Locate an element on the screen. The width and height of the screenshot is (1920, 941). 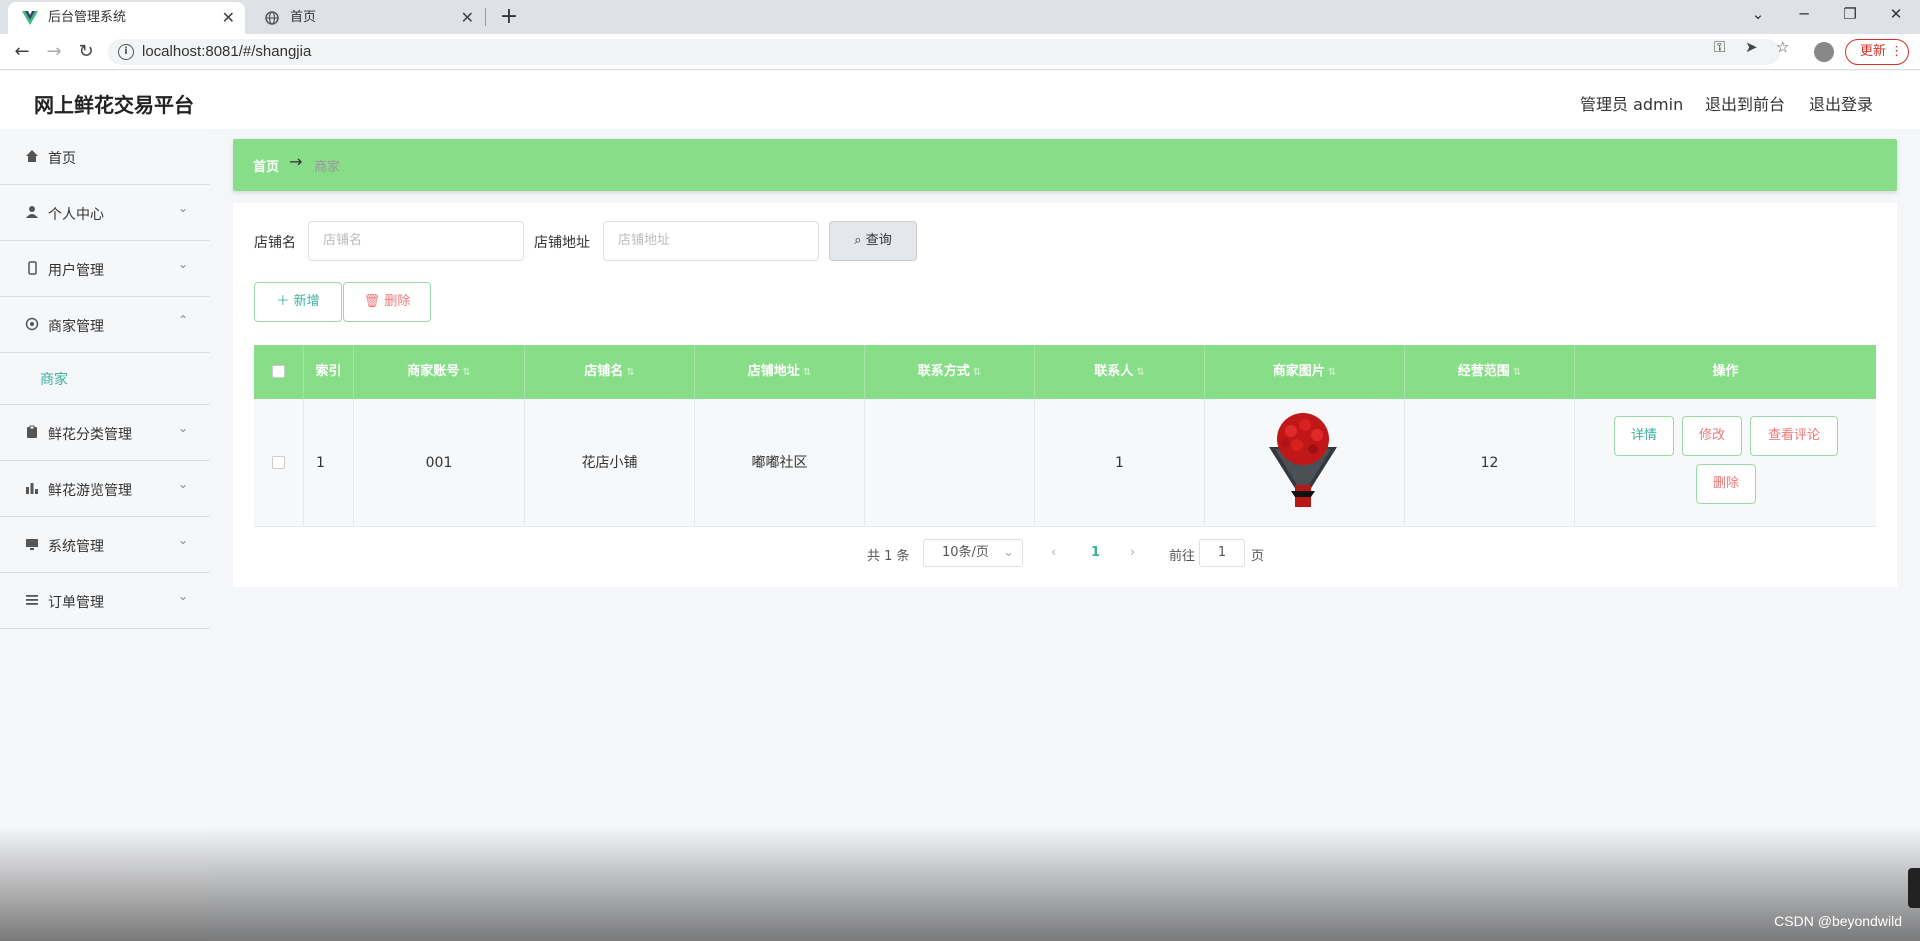
sidebar-item-home: 首页 is located at coordinates (105, 157).